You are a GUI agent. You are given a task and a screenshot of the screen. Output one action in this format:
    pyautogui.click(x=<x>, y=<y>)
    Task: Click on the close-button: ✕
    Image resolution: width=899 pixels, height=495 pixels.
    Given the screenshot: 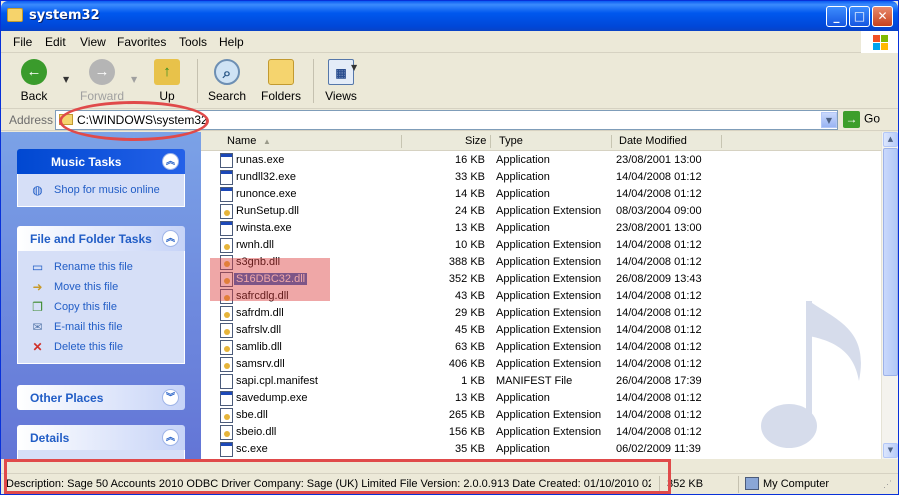 What is the action you would take?
    pyautogui.click(x=882, y=16)
    